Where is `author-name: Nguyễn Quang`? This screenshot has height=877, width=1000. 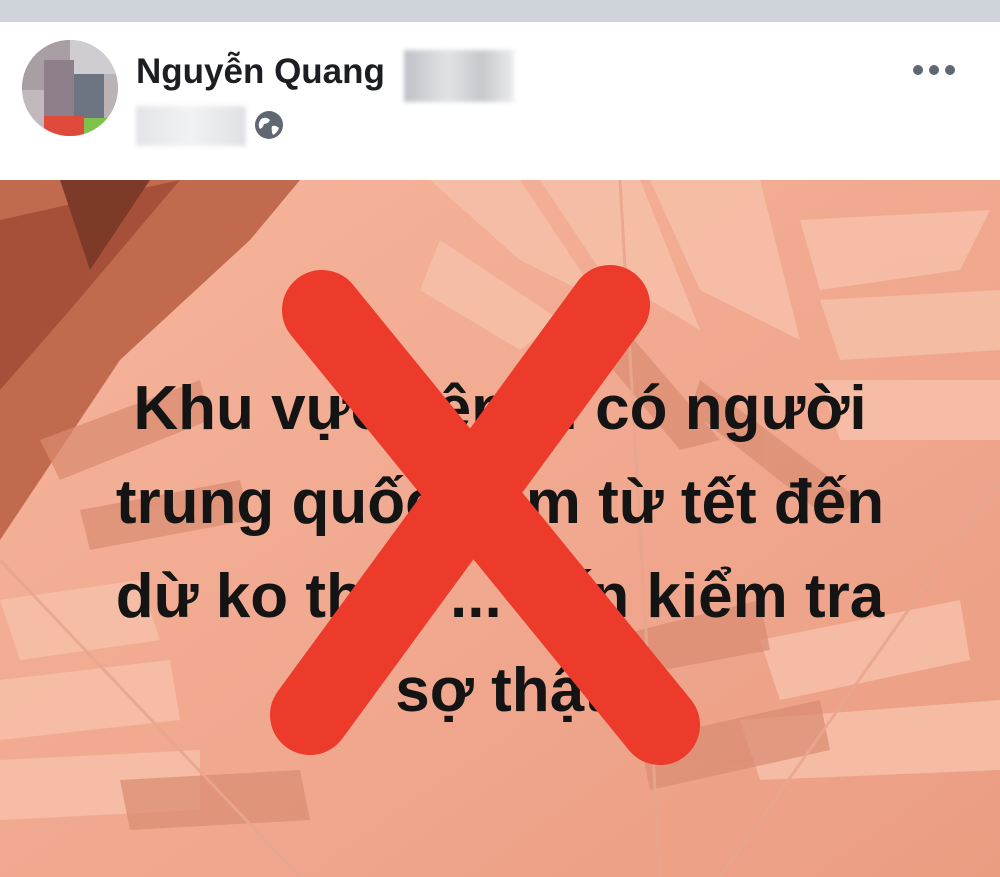 author-name: Nguyễn Quang is located at coordinates (260, 72).